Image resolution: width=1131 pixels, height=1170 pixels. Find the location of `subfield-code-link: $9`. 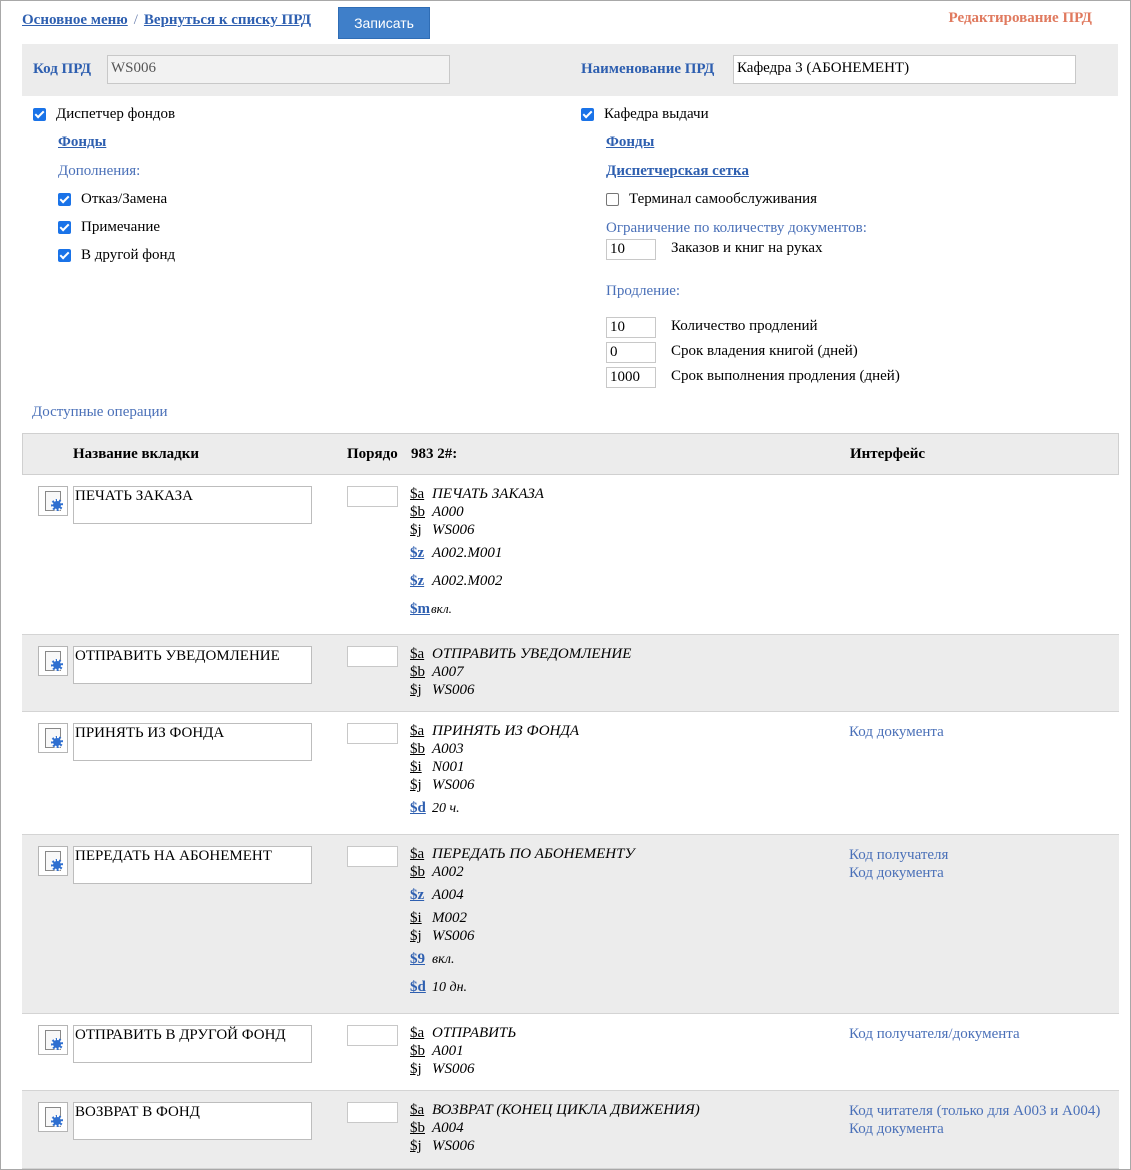

subfield-code-link: $9 is located at coordinates (420, 959).